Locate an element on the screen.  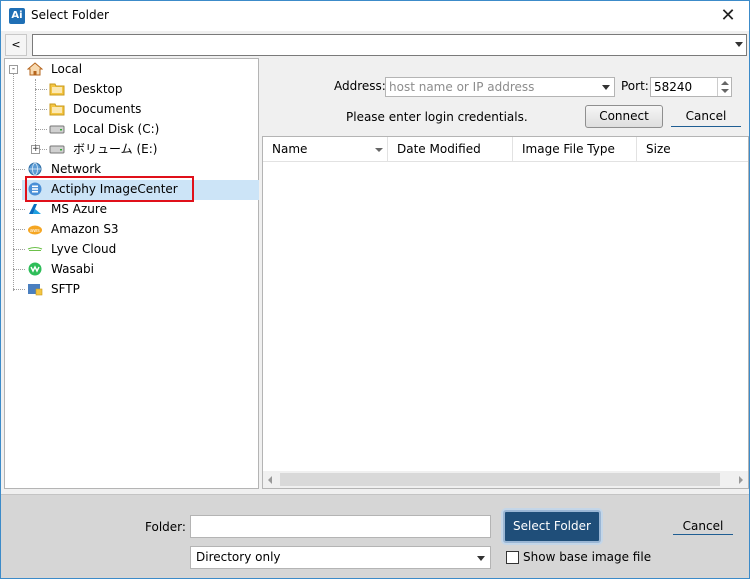
select-folder-button: Select Folder is located at coordinates (552, 526).